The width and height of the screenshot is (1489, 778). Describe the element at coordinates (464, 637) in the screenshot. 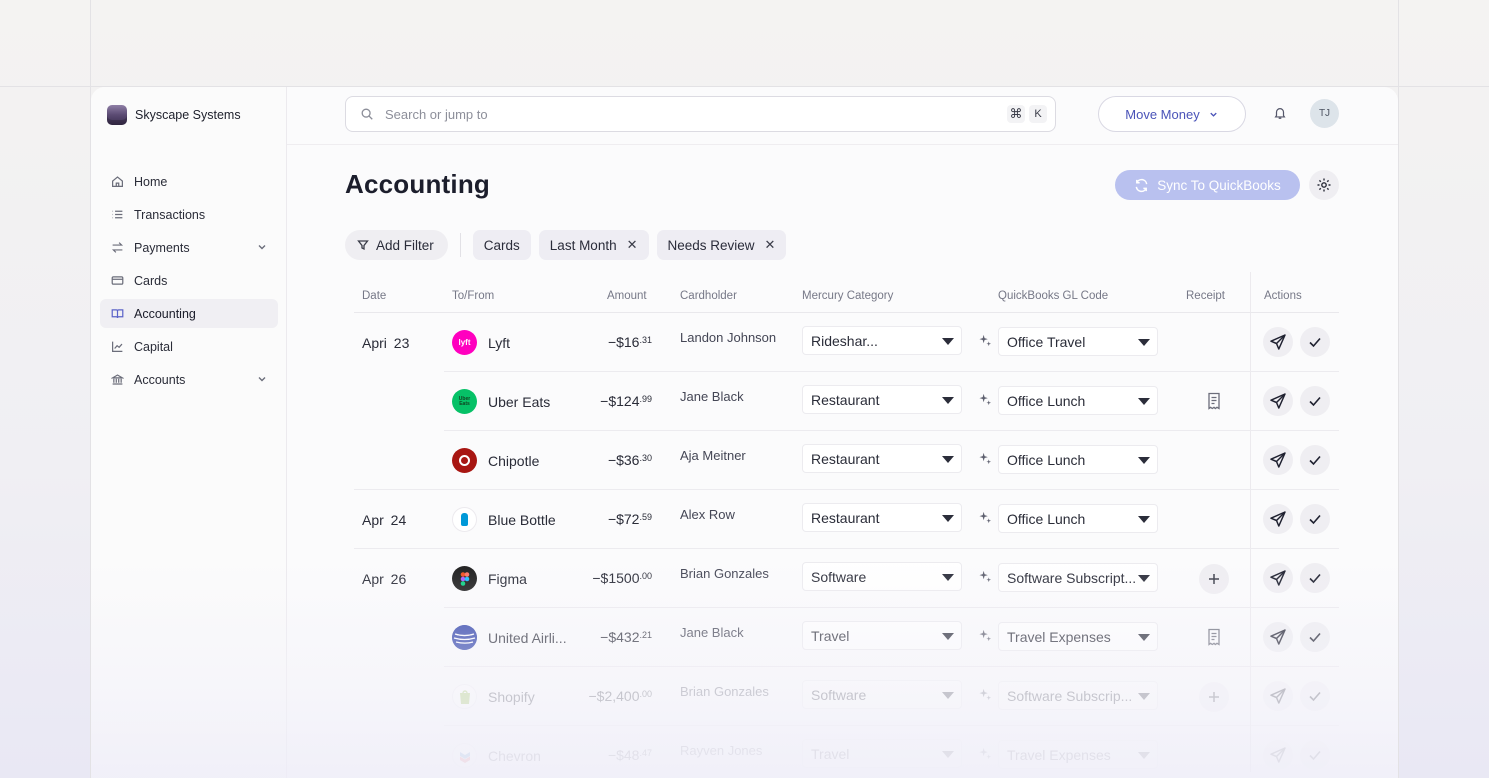

I see `merchant-logo-united-airlines` at that location.